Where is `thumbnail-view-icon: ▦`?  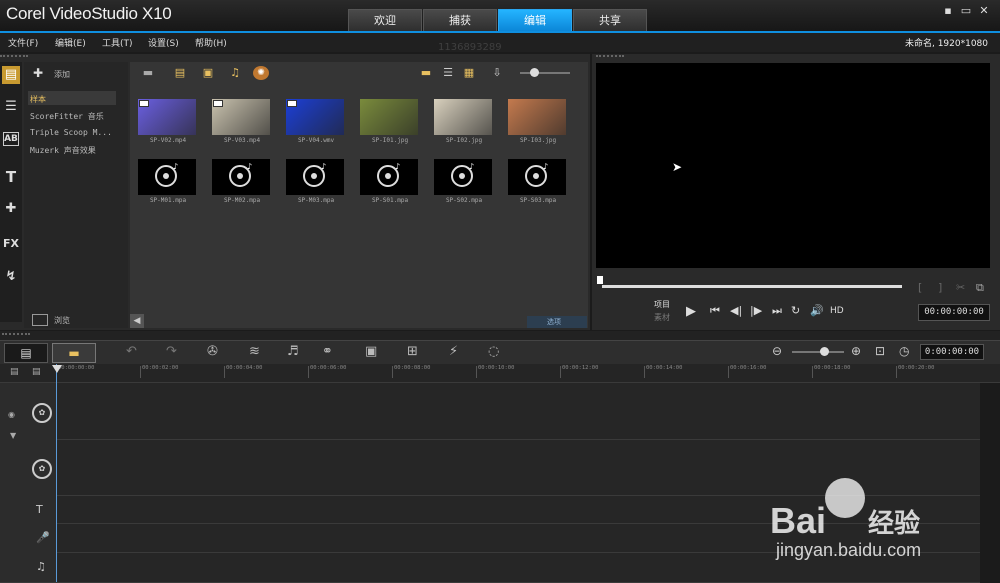 thumbnail-view-icon: ▦ is located at coordinates (469, 73).